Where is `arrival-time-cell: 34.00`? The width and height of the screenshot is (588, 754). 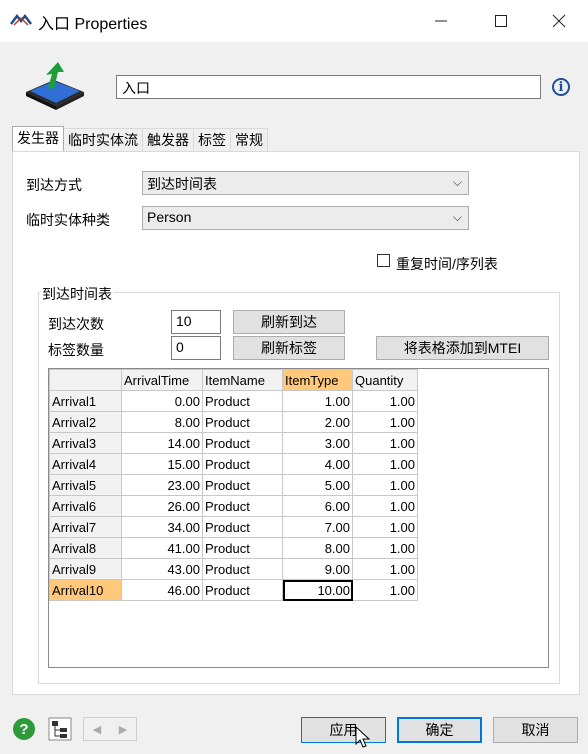
arrival-time-cell: 34.00 is located at coordinates (162, 527).